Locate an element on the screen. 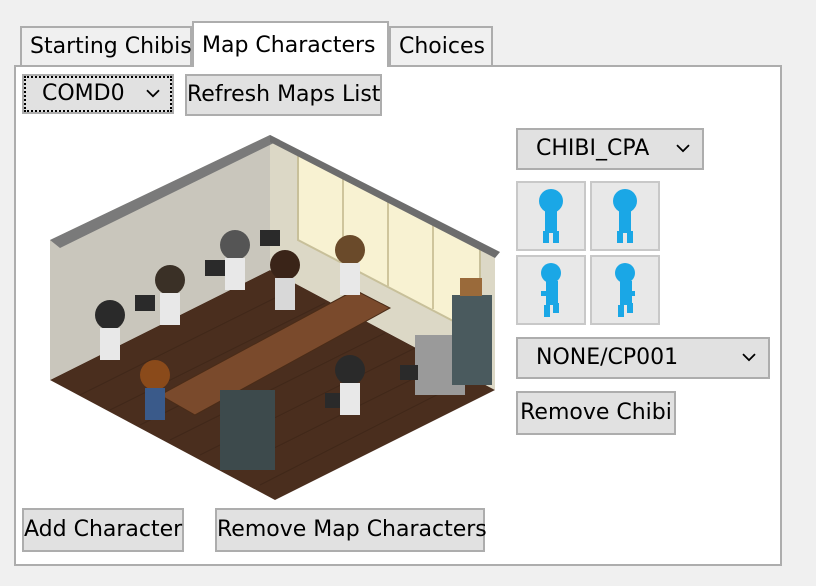  animation-select: NONE/CP001 is located at coordinates (643, 358).